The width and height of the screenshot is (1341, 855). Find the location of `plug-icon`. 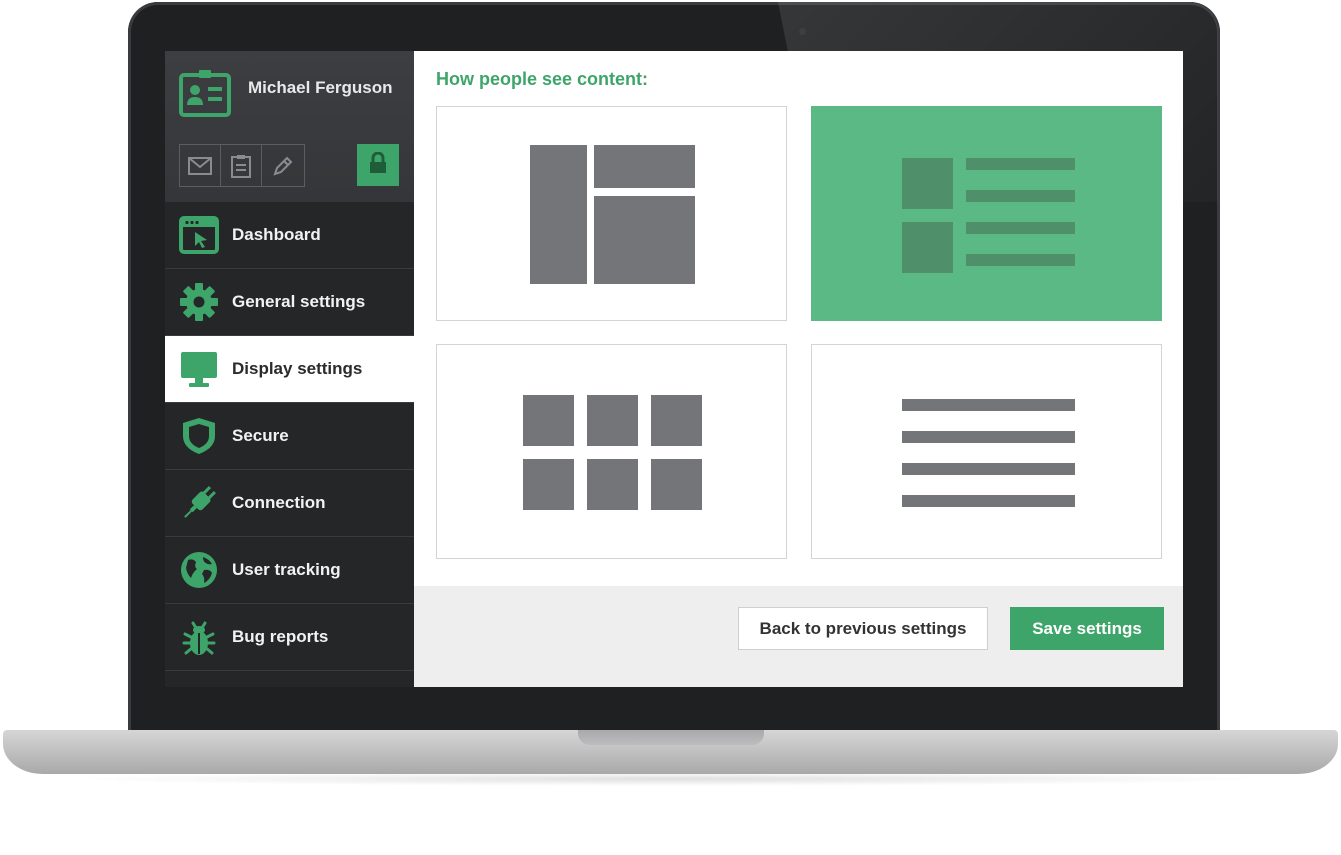

plug-icon is located at coordinates (199, 503).